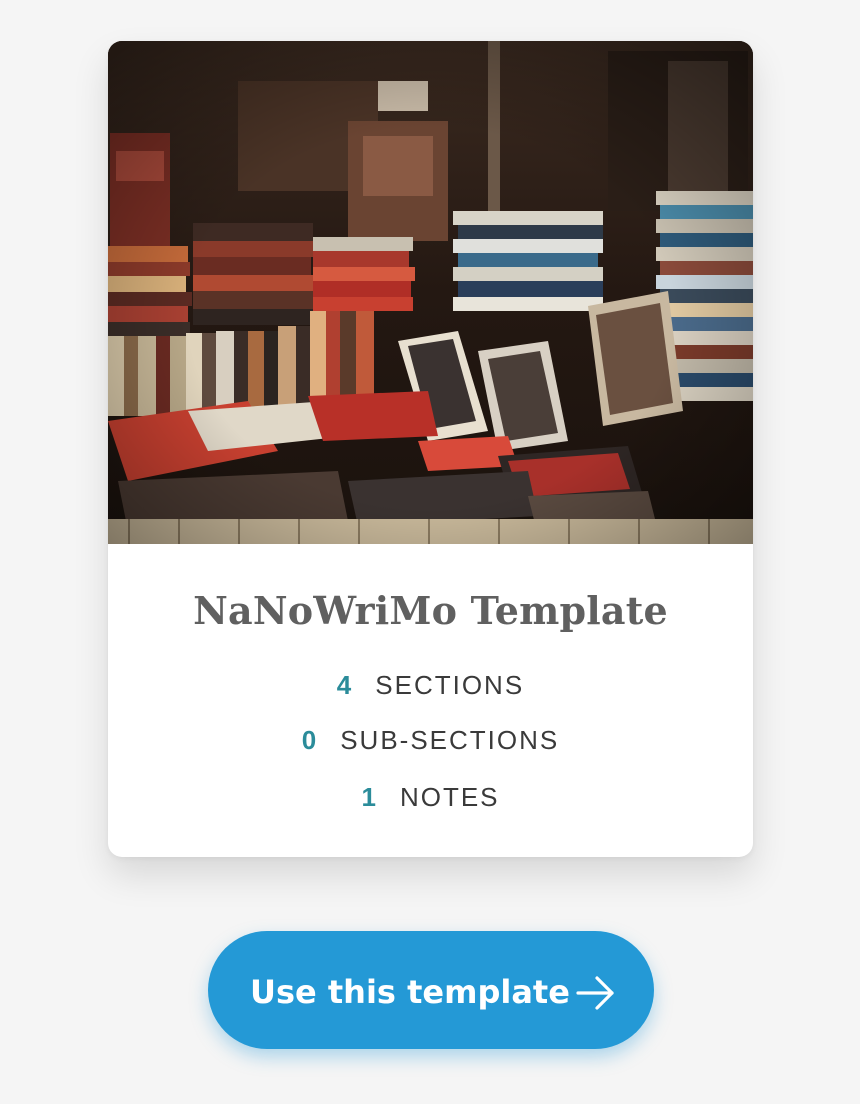  Describe the element at coordinates (450, 685) in the screenshot. I see `stat-sections-label: SECTIONS` at that location.